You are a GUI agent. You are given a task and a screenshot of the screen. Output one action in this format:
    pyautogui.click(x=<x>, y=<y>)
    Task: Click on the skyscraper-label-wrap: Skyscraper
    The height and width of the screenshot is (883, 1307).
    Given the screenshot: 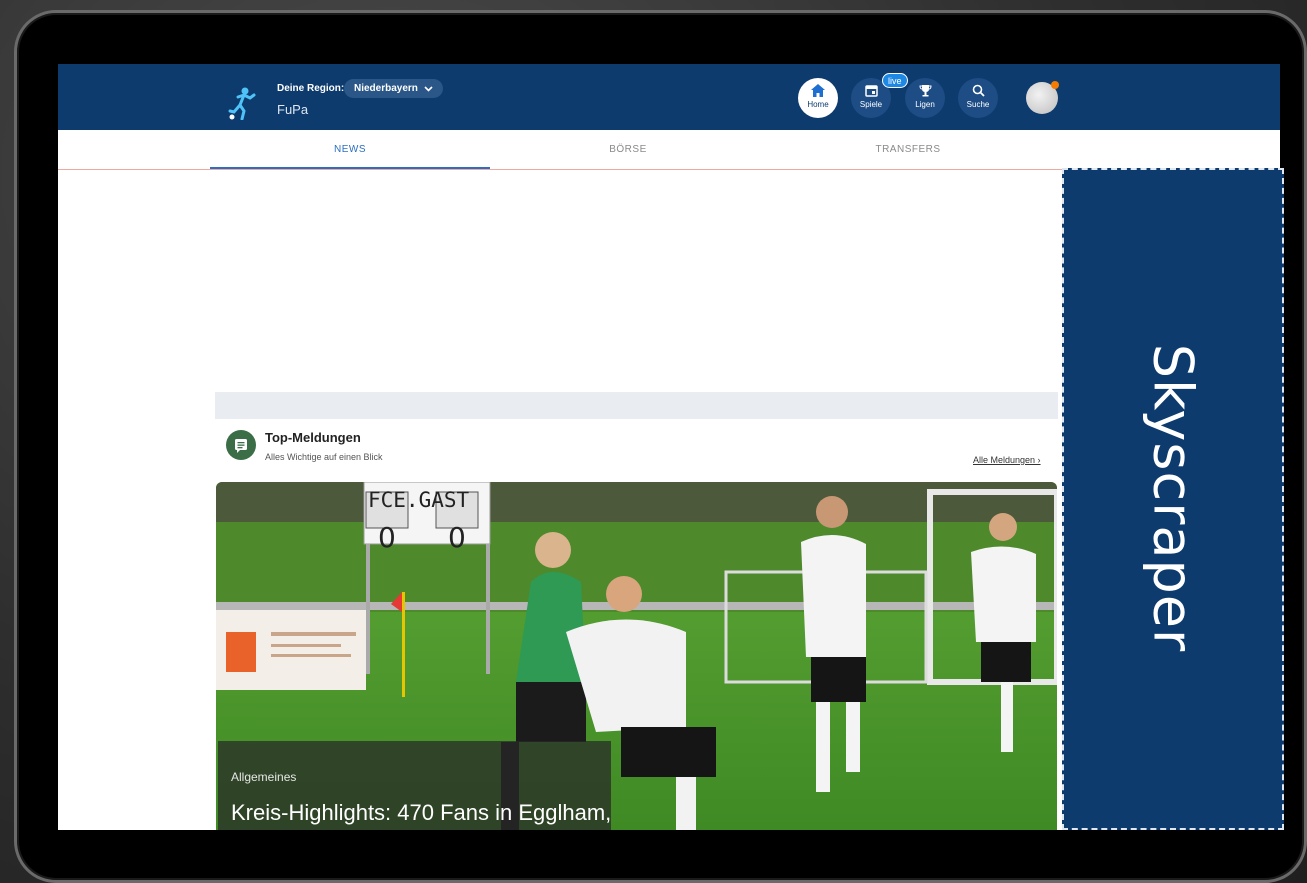 What is the action you would take?
    pyautogui.click(x=1173, y=499)
    